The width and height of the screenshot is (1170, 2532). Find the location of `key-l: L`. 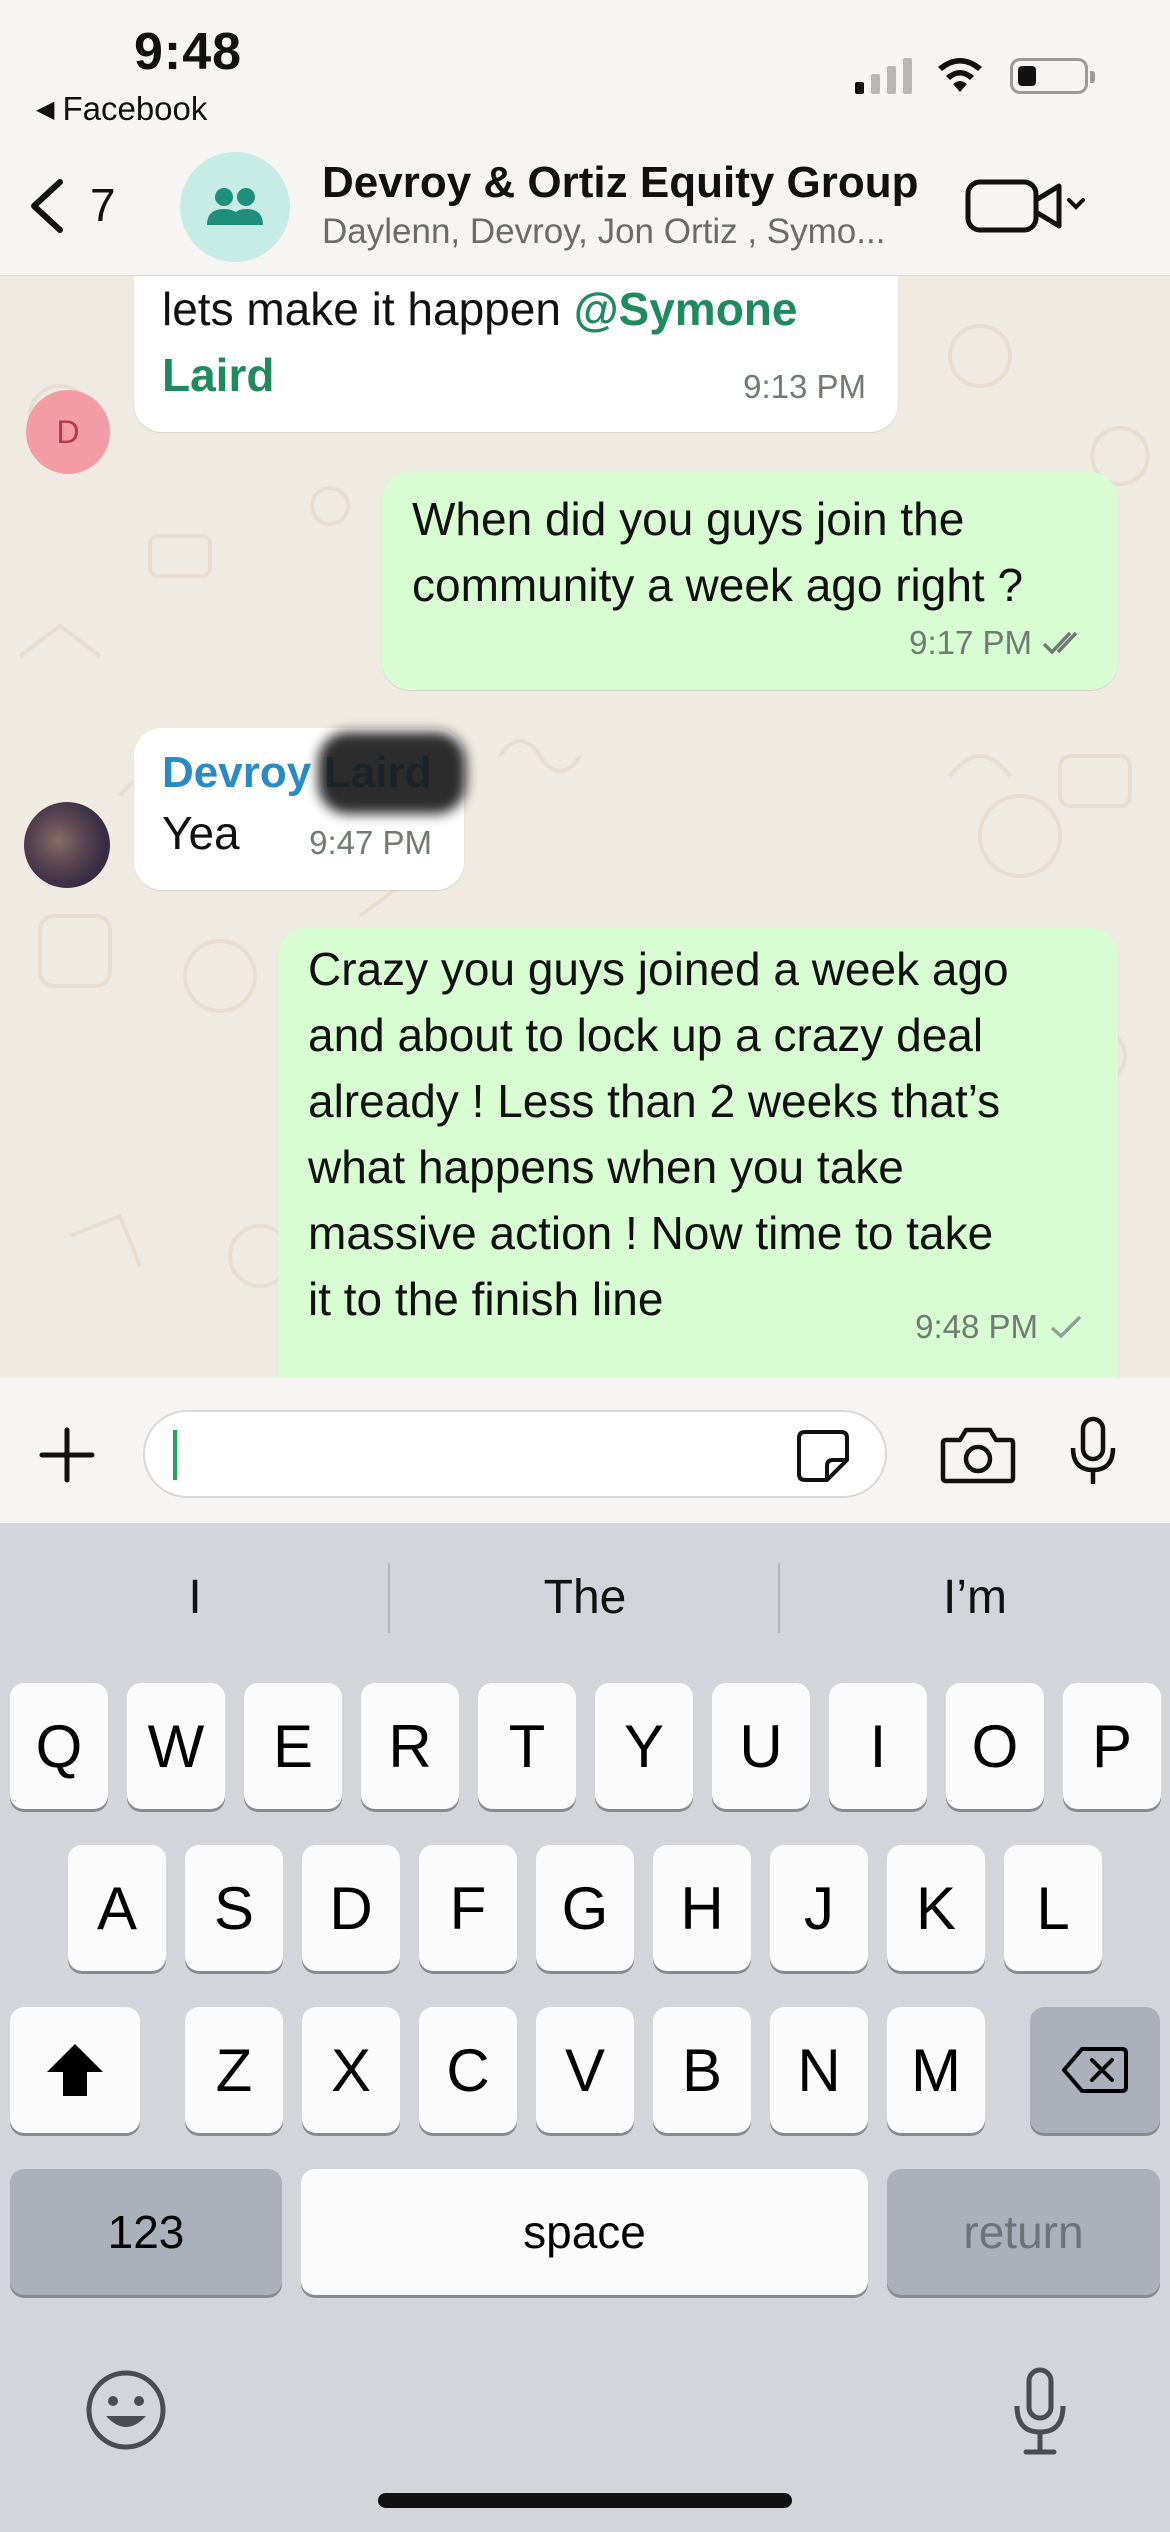

key-l: L is located at coordinates (1053, 1908).